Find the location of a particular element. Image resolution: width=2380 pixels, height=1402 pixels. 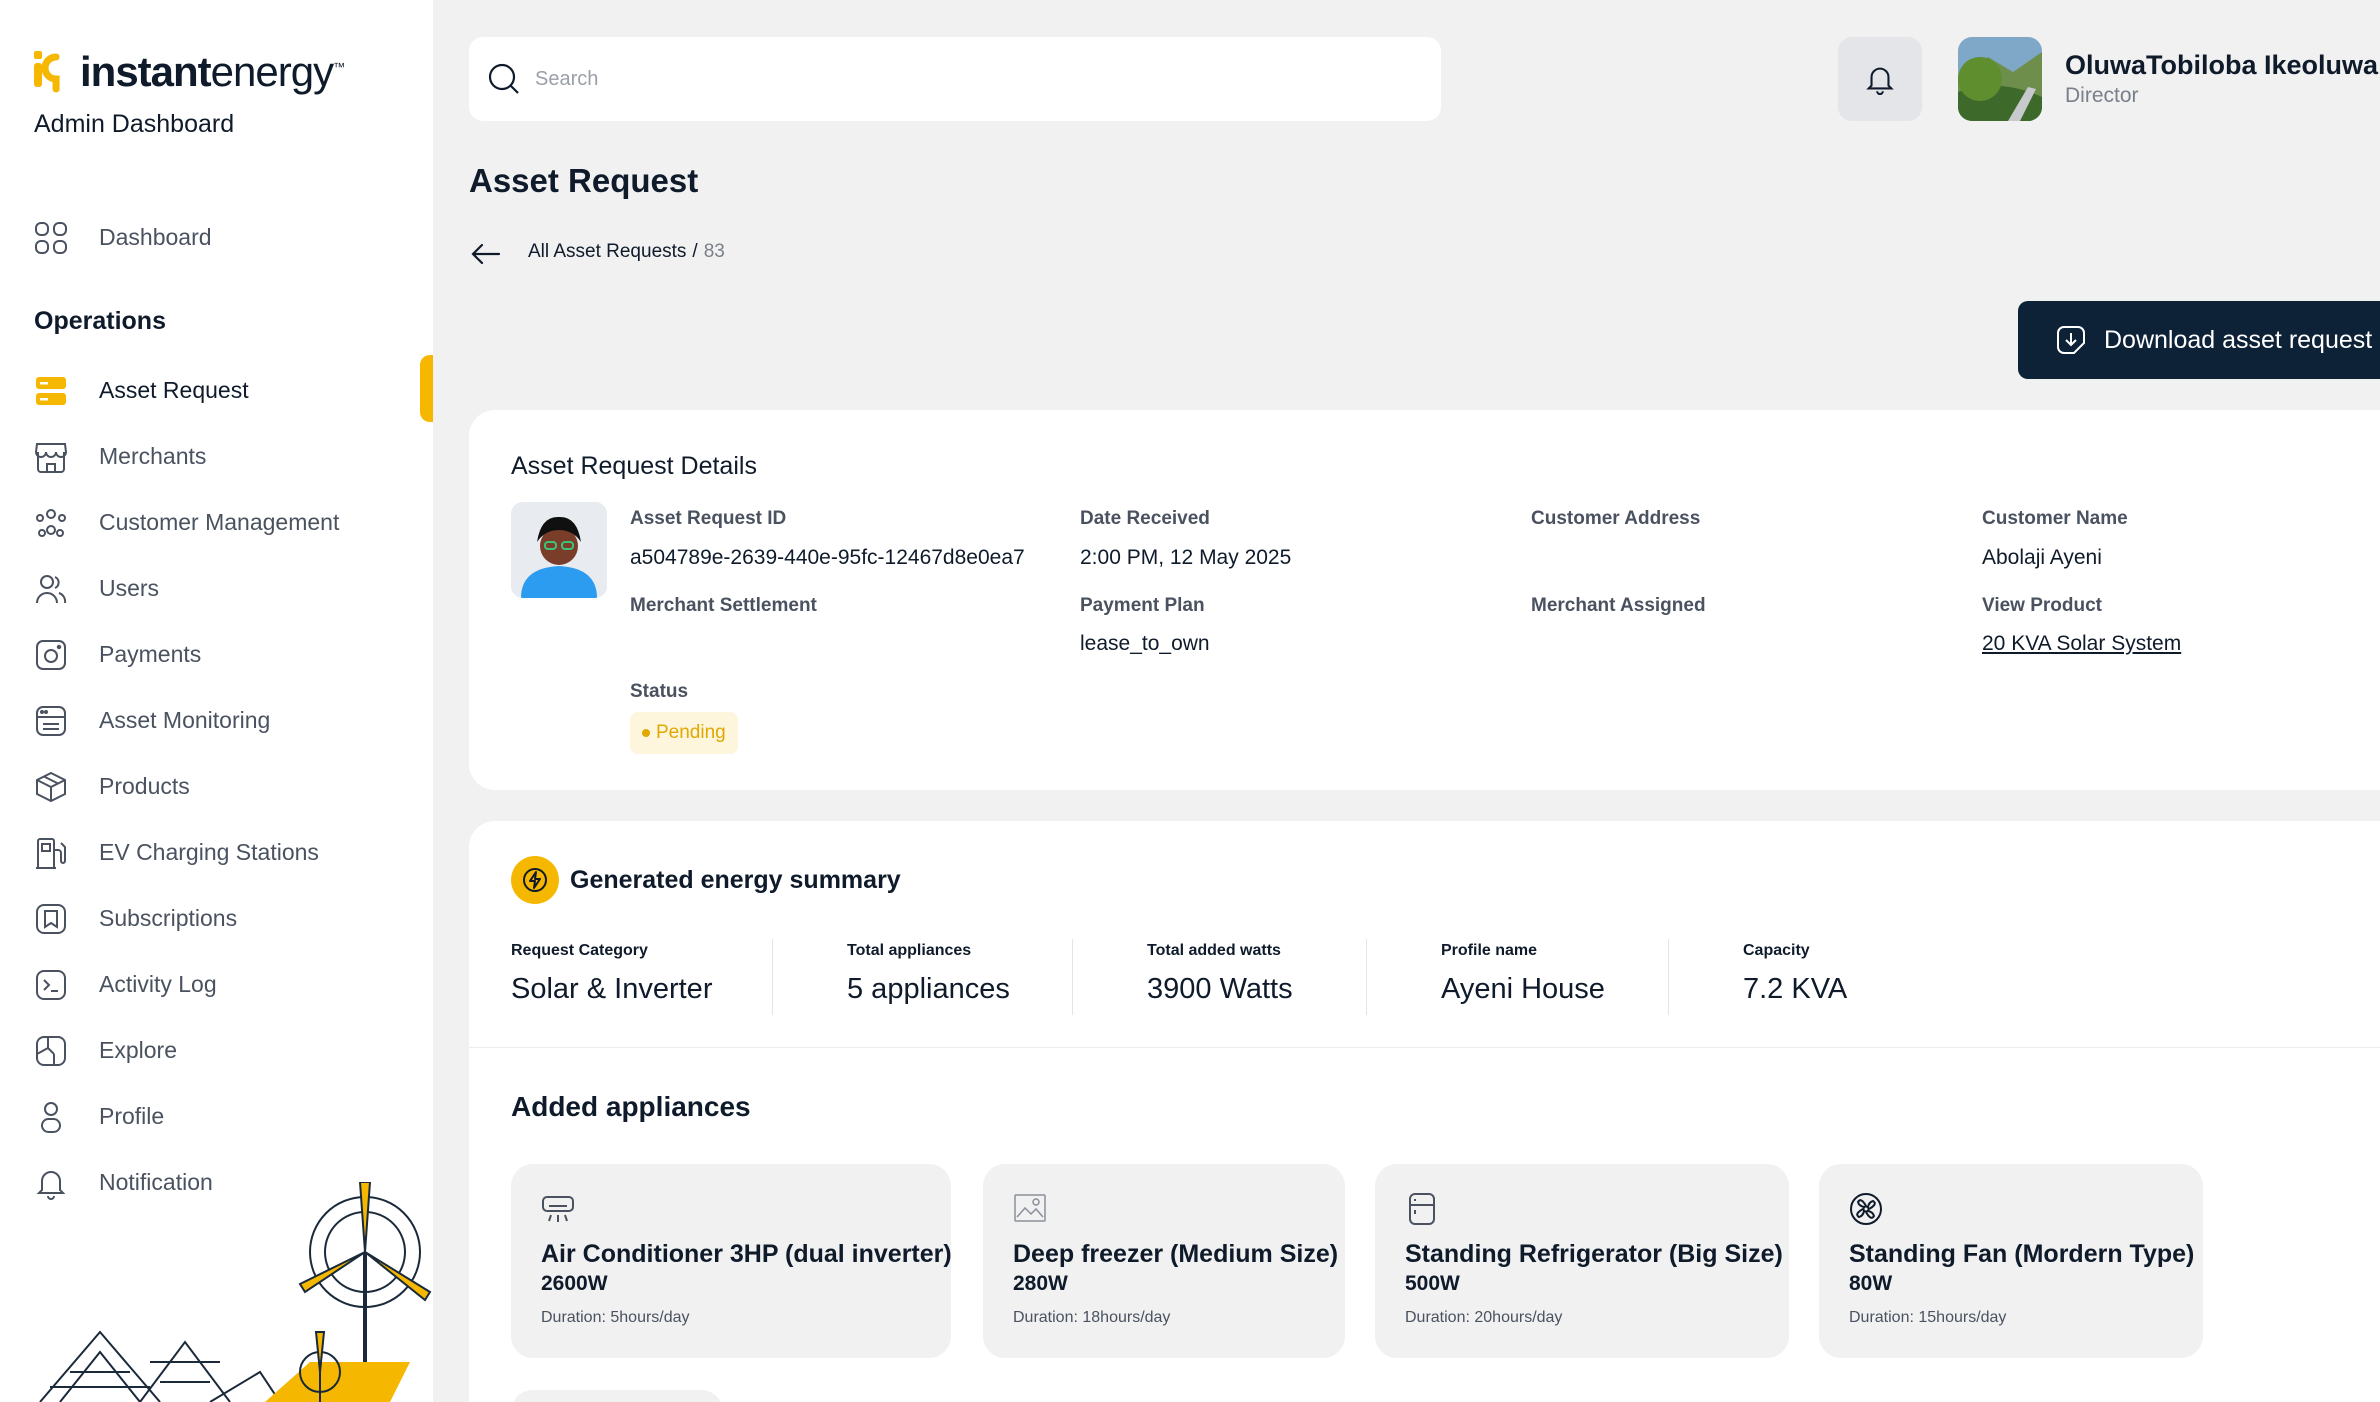

user-avatar is located at coordinates (2000, 79).